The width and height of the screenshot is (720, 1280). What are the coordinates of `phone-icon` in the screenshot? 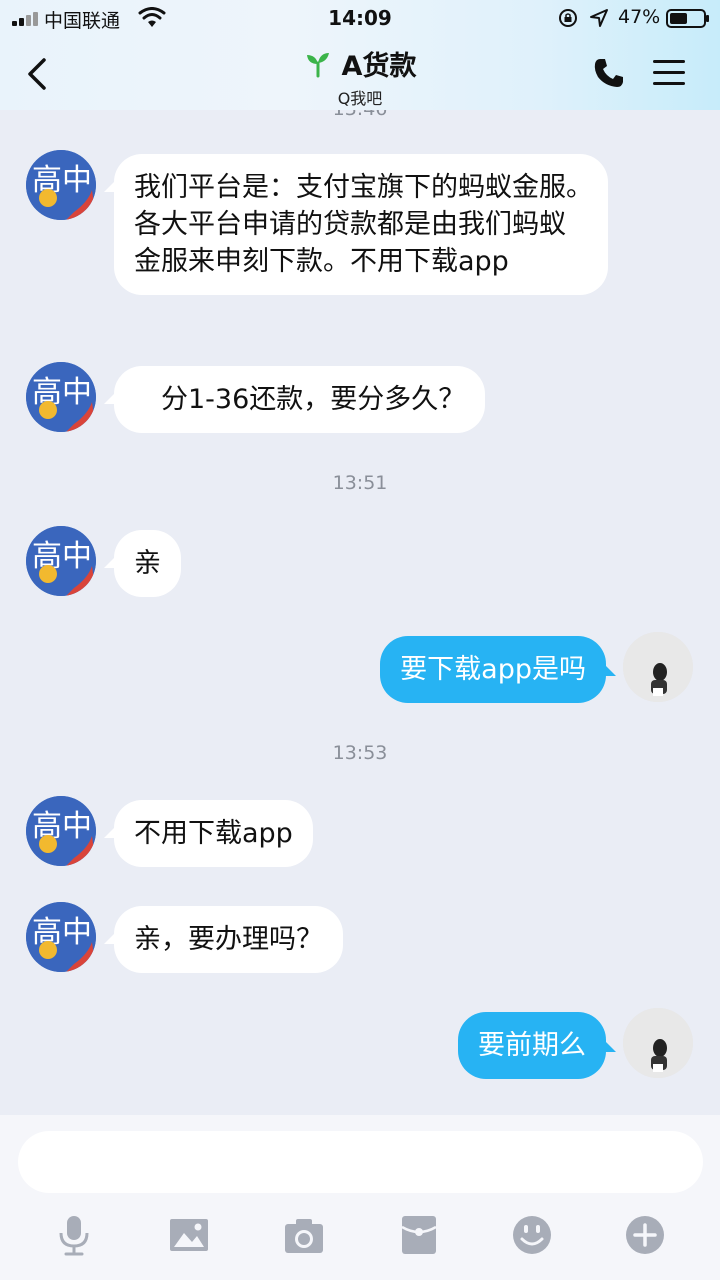 It's located at (609, 73).